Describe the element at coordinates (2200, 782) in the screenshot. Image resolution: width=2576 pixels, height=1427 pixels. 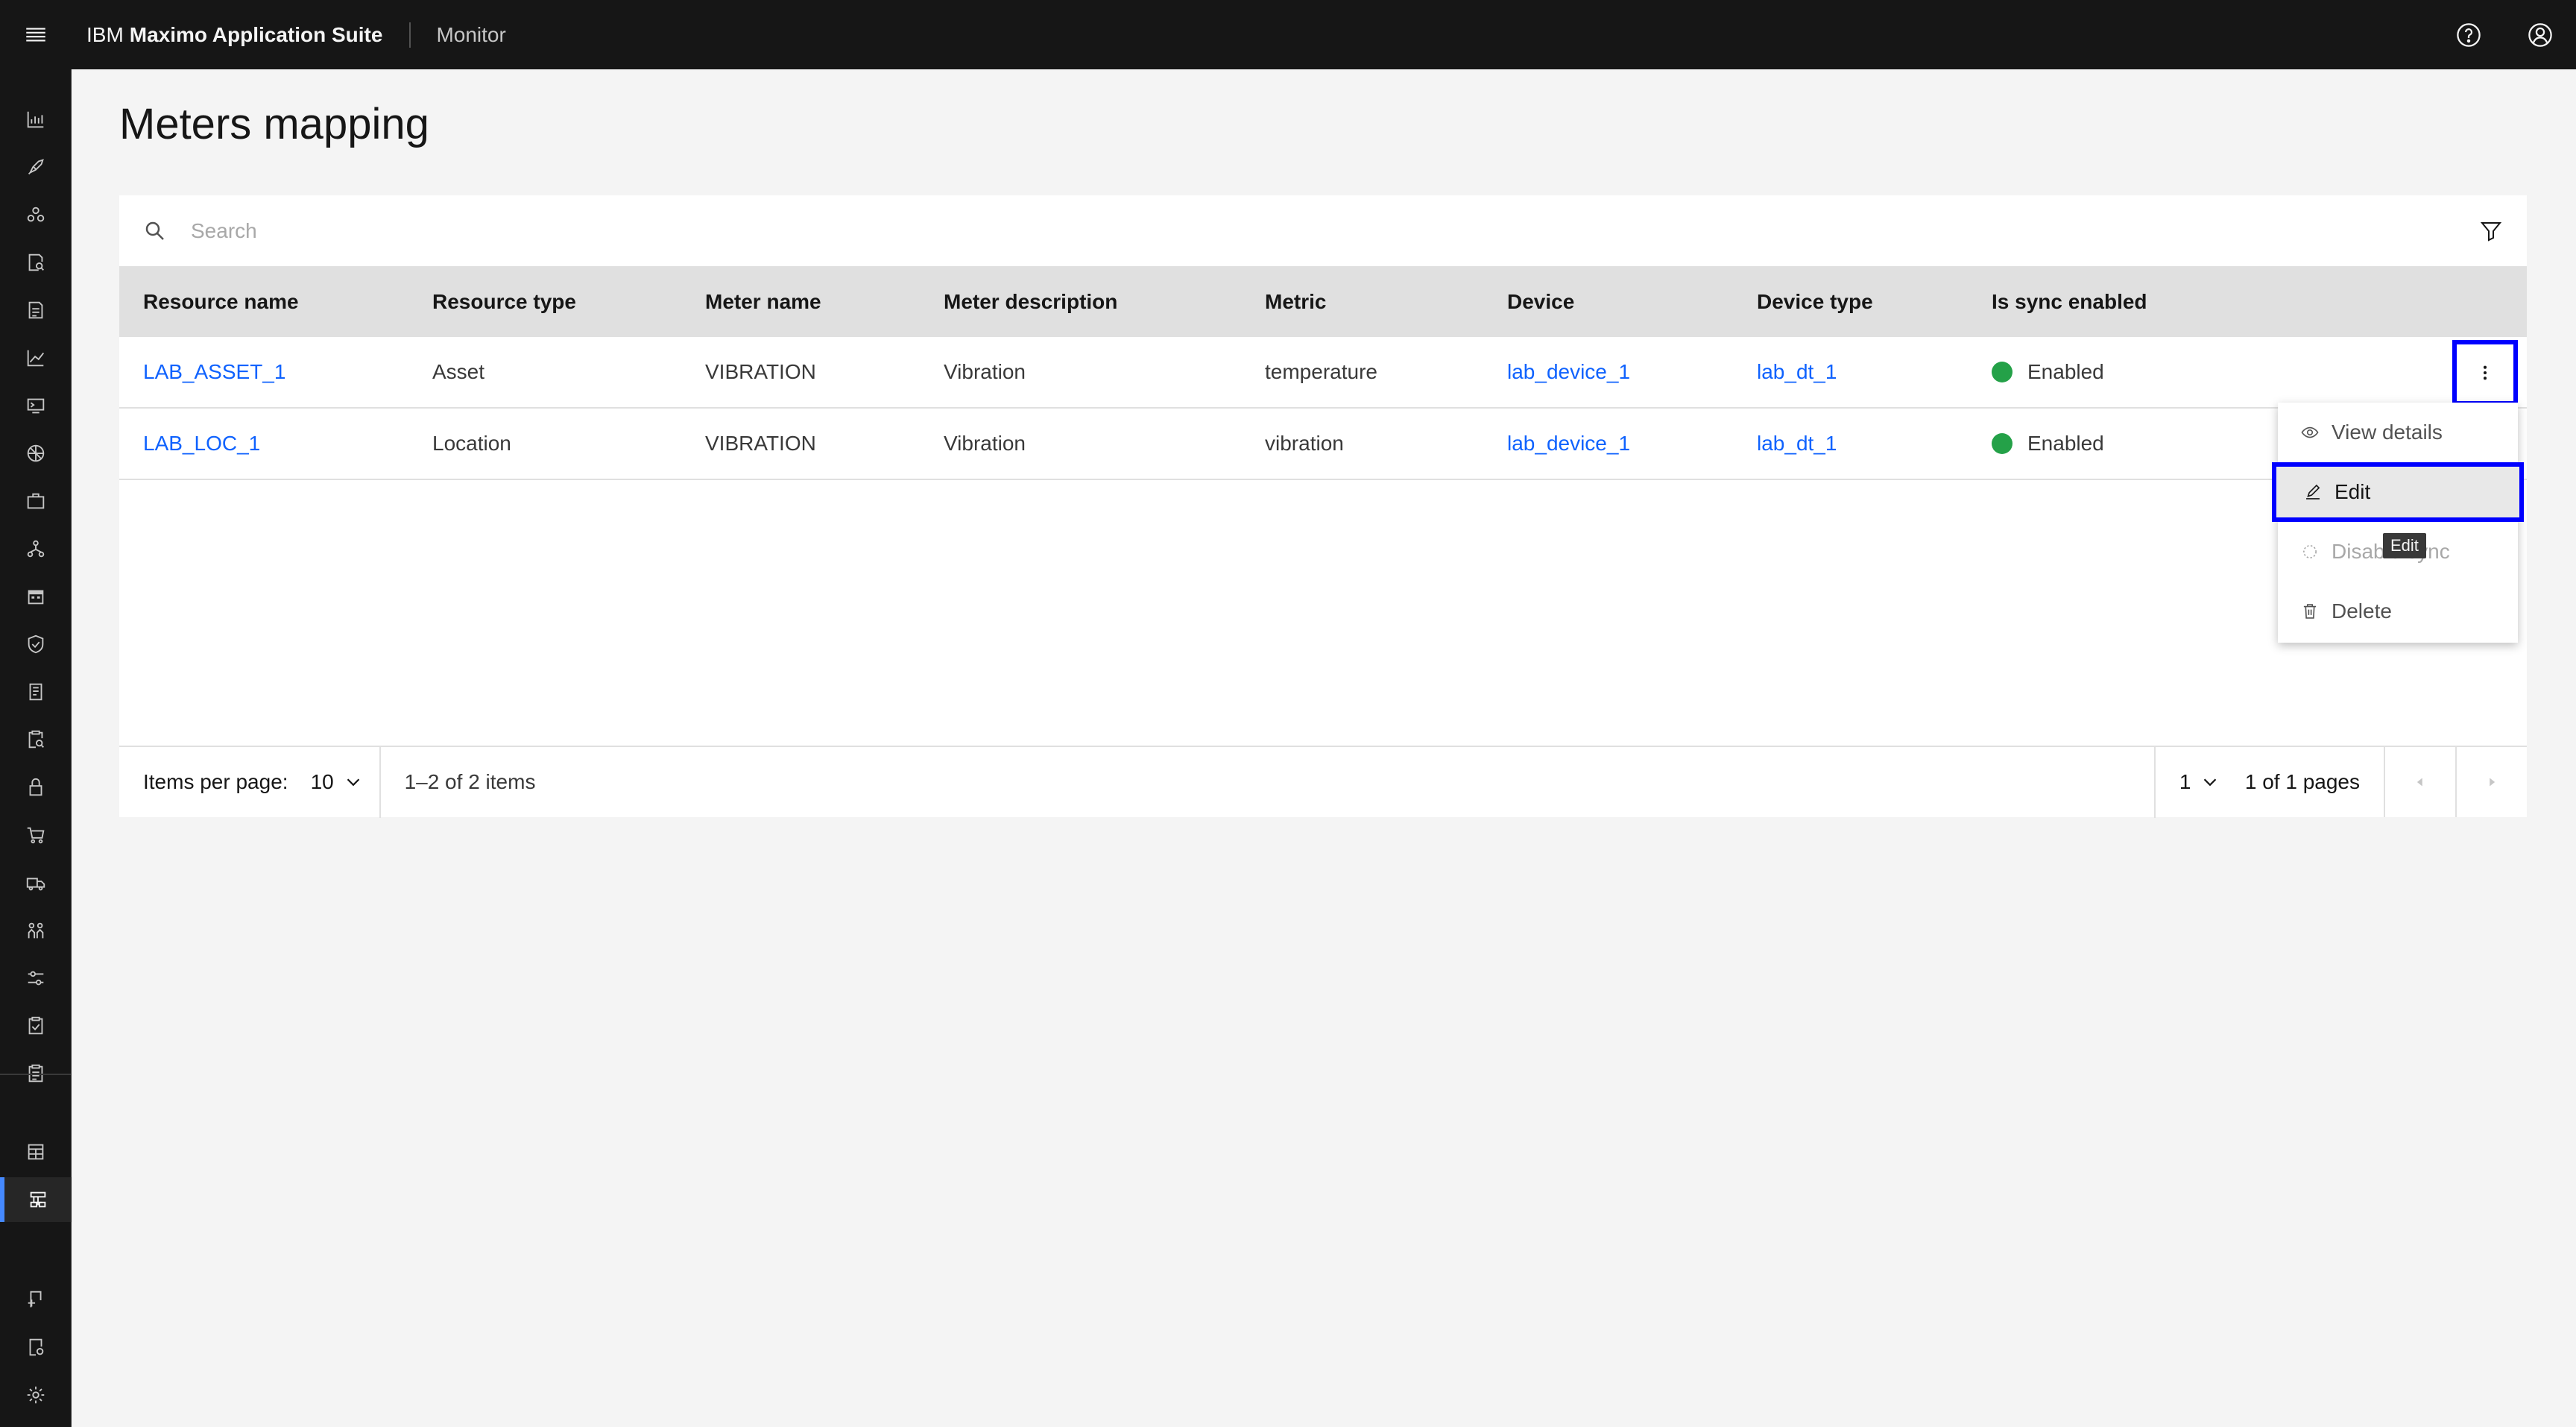
I see `page-select: 1` at that location.